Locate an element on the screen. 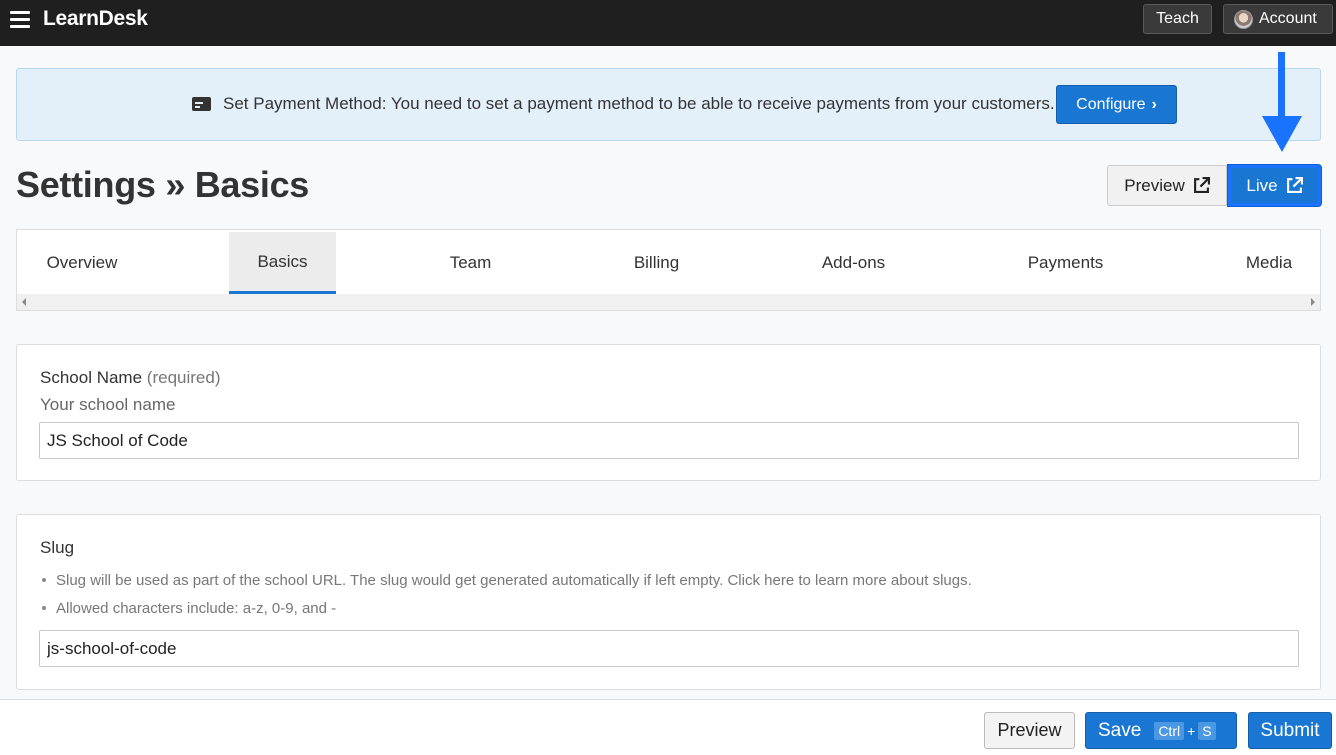  school-name-label: School Name (required) is located at coordinates (130, 377).